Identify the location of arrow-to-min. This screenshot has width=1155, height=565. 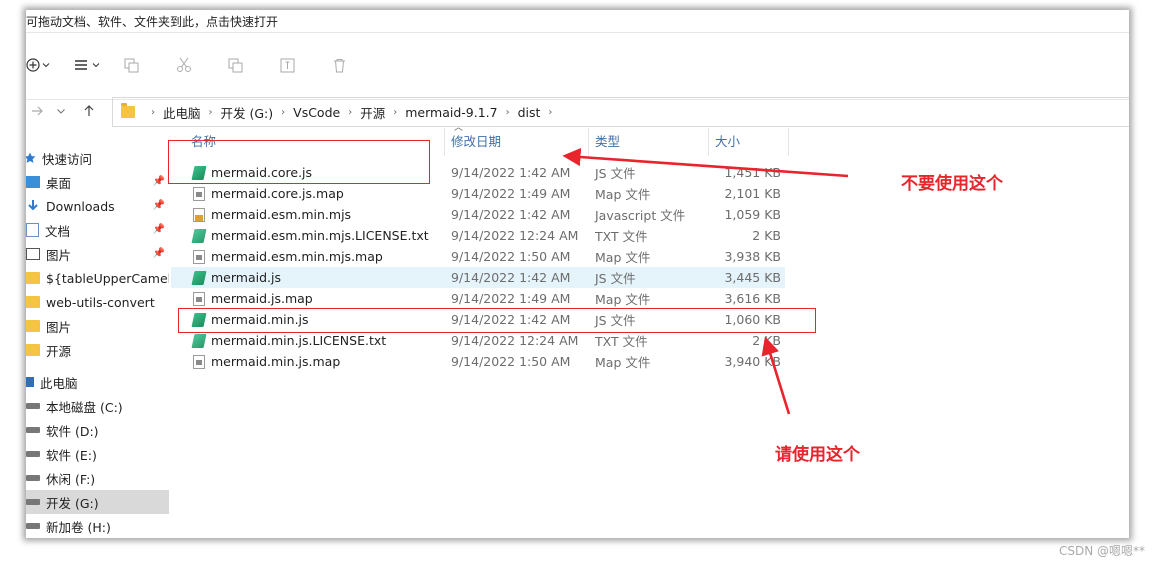
(776, 375).